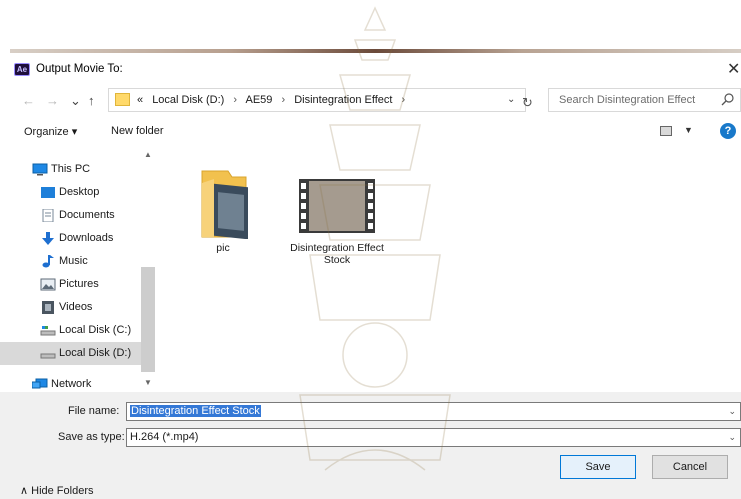  I want to click on desktop-icon, so click(48, 192).